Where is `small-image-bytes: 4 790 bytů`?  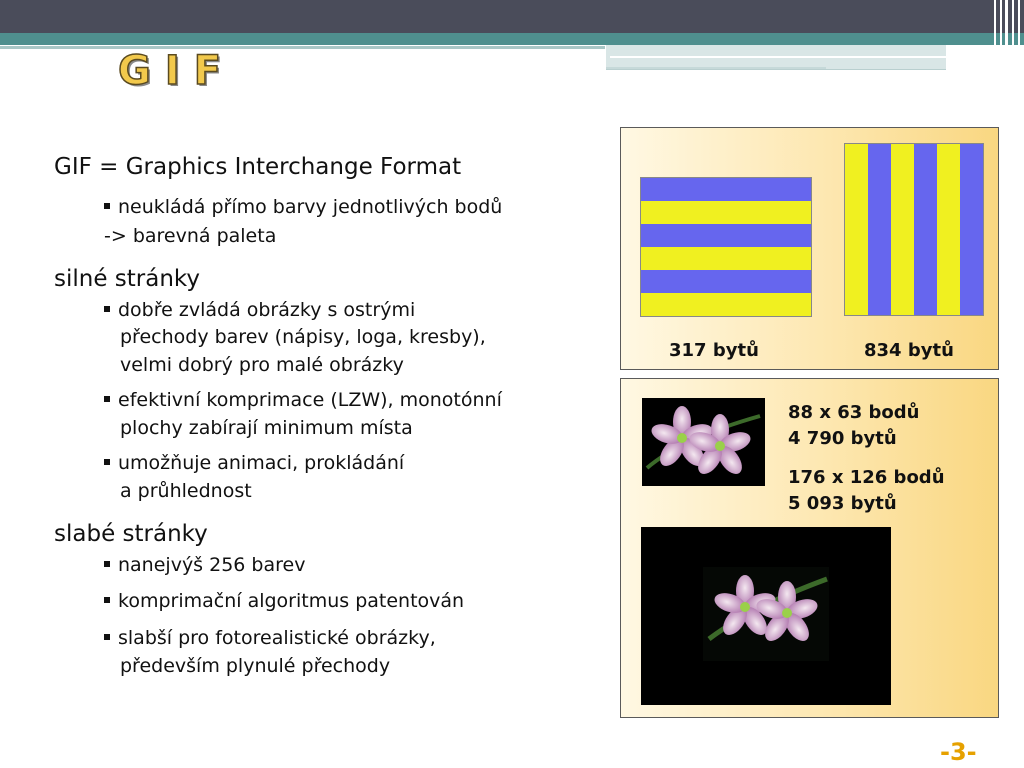 small-image-bytes: 4 790 bytů is located at coordinates (842, 438).